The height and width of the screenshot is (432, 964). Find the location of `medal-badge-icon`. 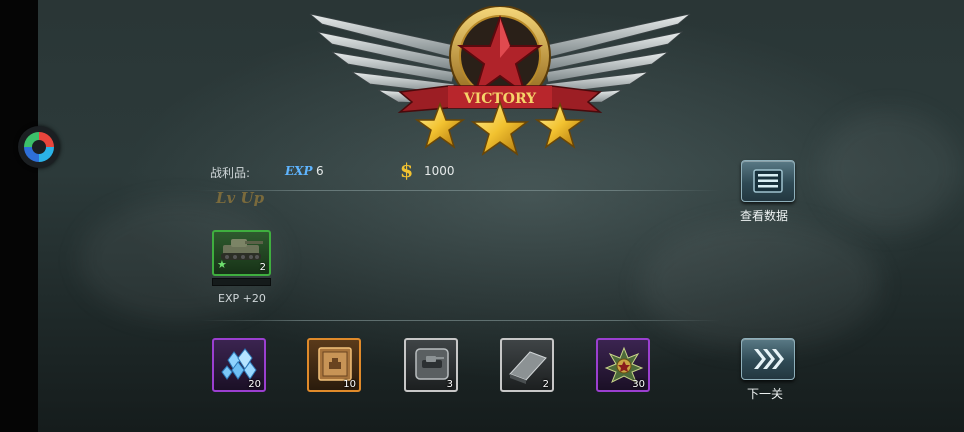

medal-badge-icon is located at coordinates (624, 365).